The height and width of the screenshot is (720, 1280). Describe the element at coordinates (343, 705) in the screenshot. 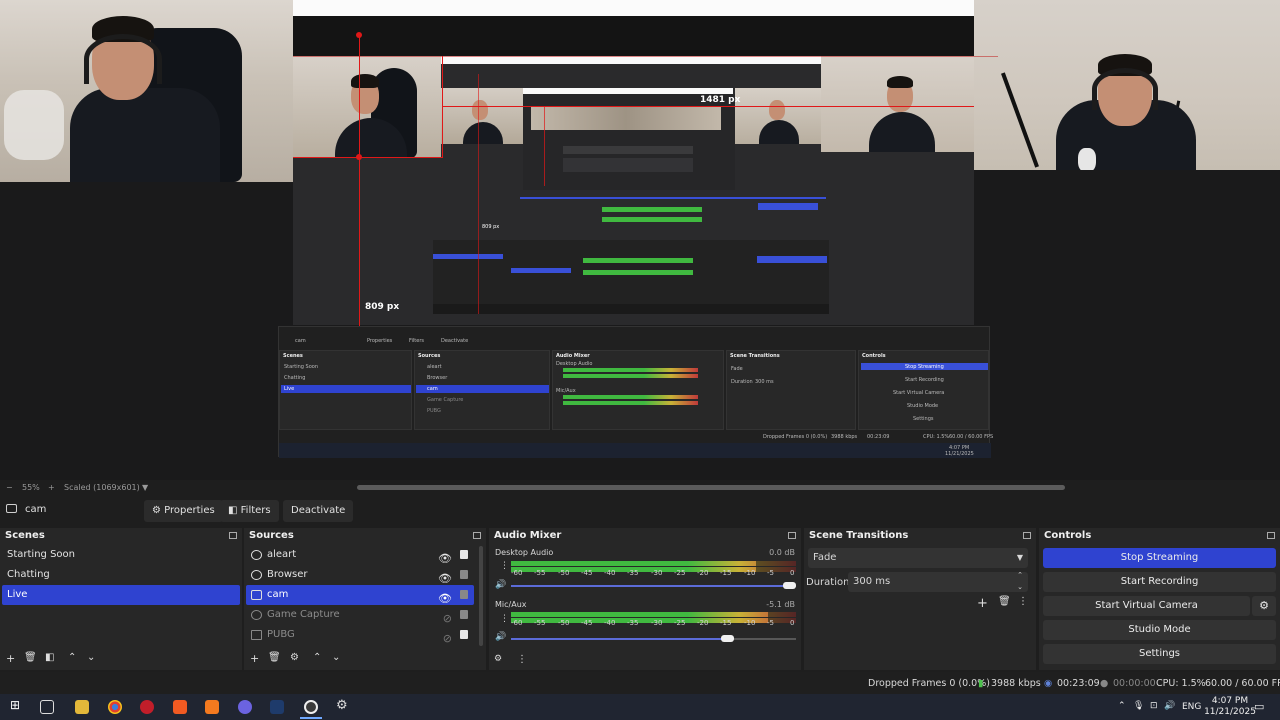

I see `settings-gear-icon: ⚙` at that location.